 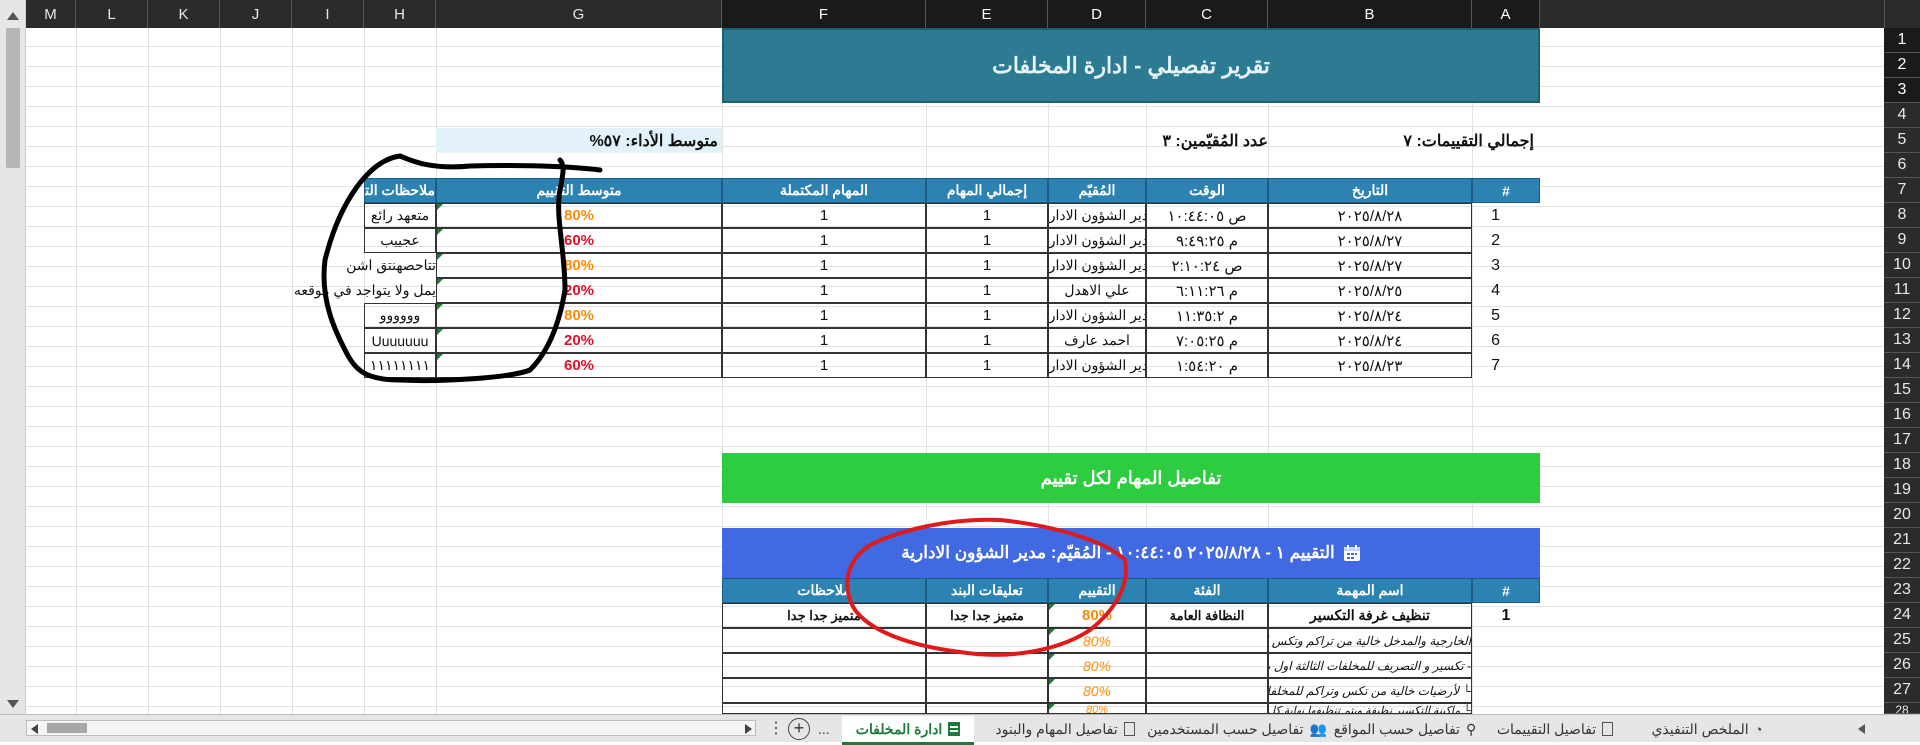 What do you see at coordinates (899, 728) in the screenshot?
I see `sheet-tab-label: ادارة المخلفات` at bounding box center [899, 728].